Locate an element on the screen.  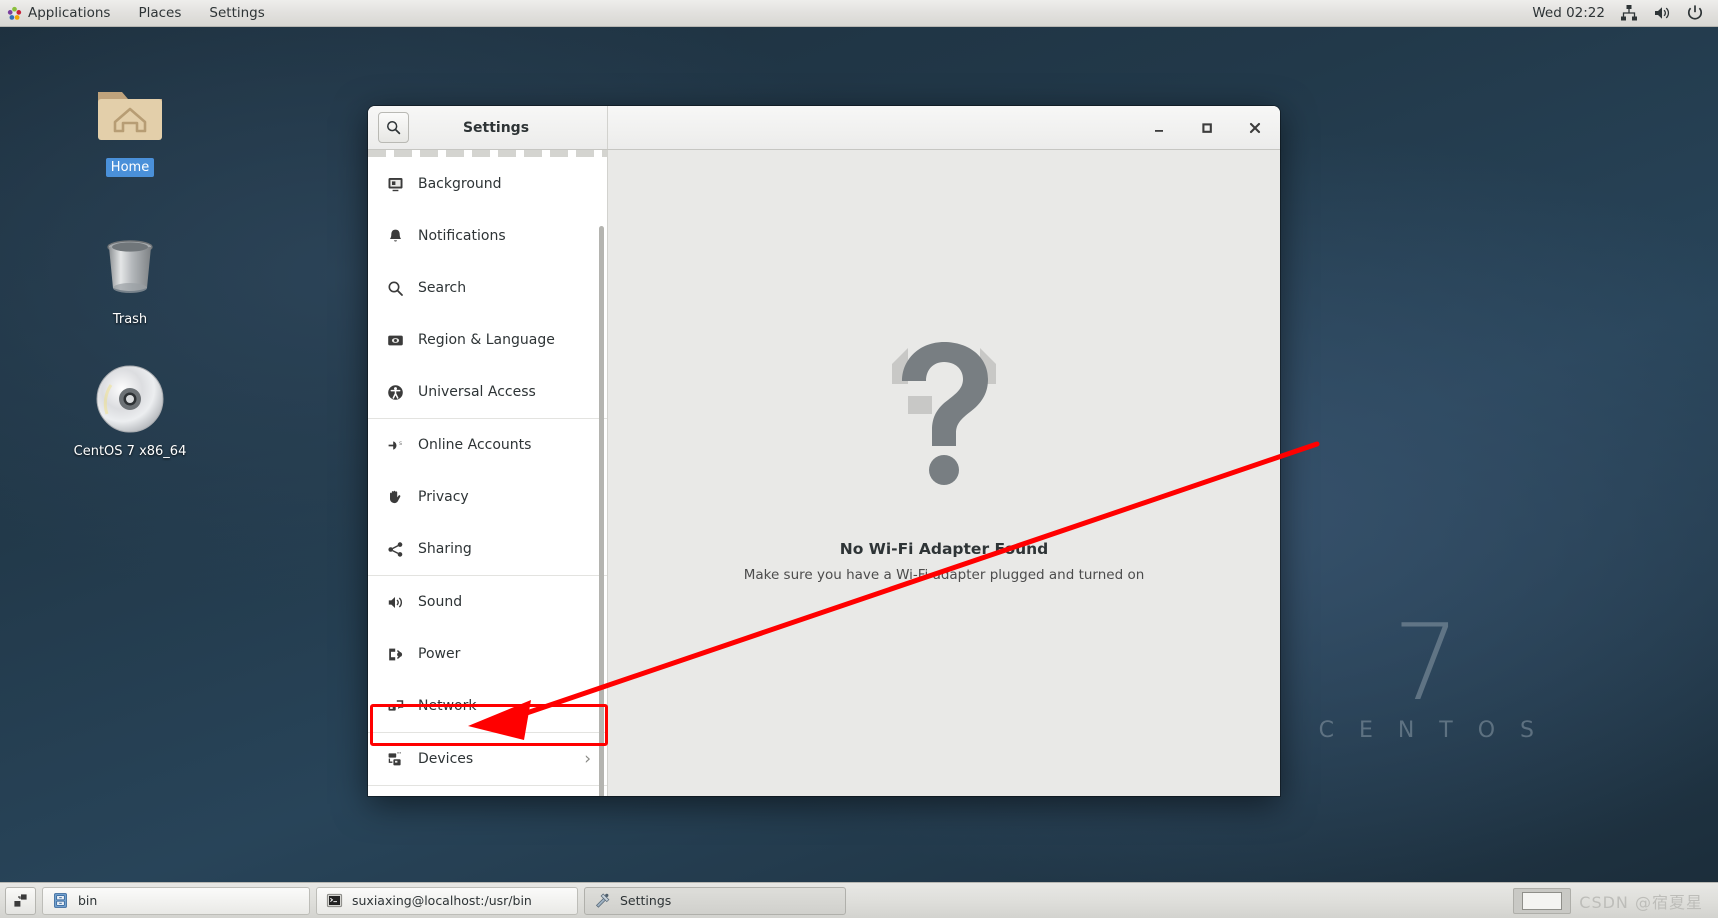
sidebar-item-network: Network is located at coordinates (487, 706).